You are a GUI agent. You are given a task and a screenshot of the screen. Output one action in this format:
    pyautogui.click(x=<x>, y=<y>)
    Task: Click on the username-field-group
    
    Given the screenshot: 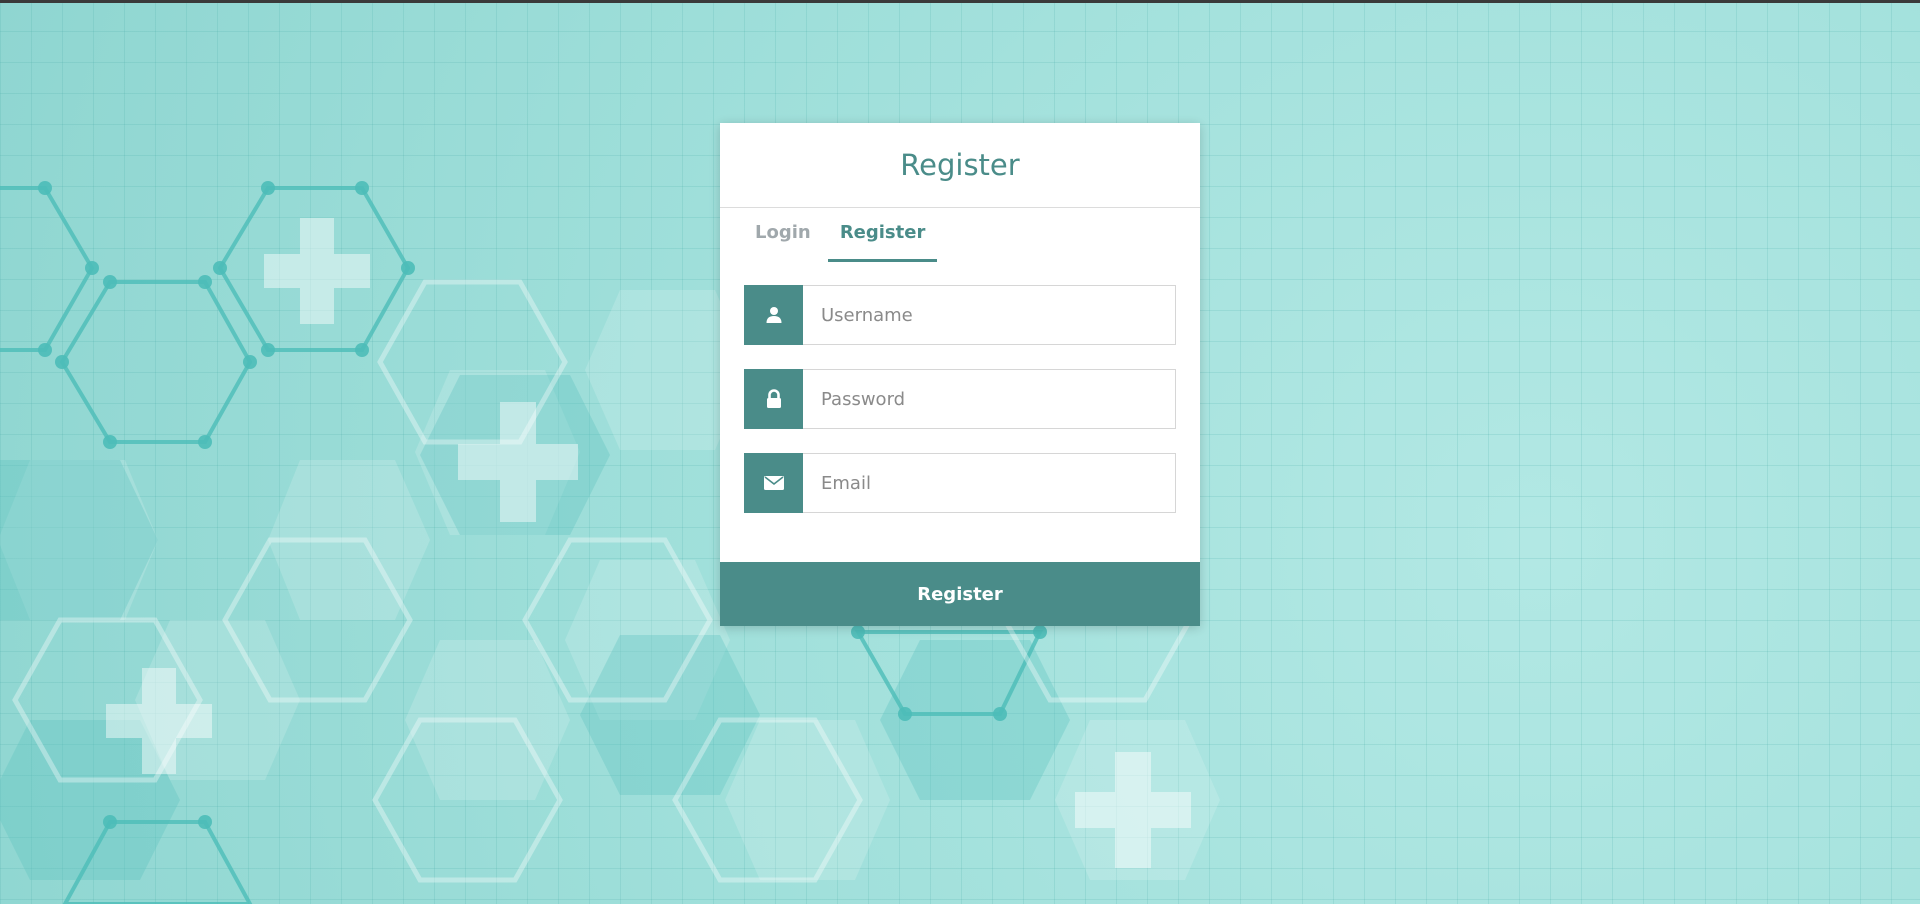 What is the action you would take?
    pyautogui.click(x=960, y=315)
    